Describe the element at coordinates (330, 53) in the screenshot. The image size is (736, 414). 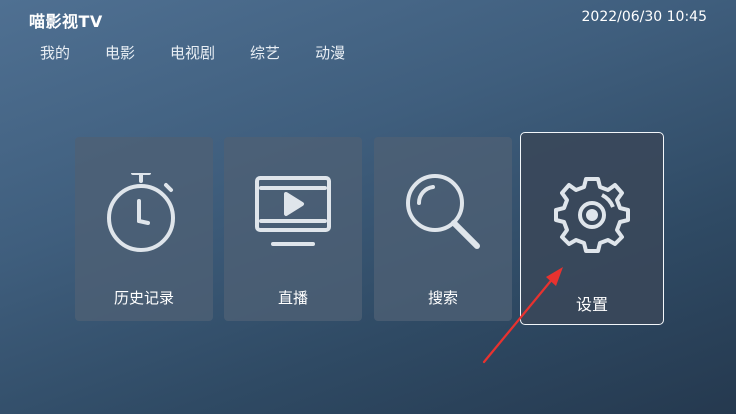
I see `tab-anime: 动漫` at that location.